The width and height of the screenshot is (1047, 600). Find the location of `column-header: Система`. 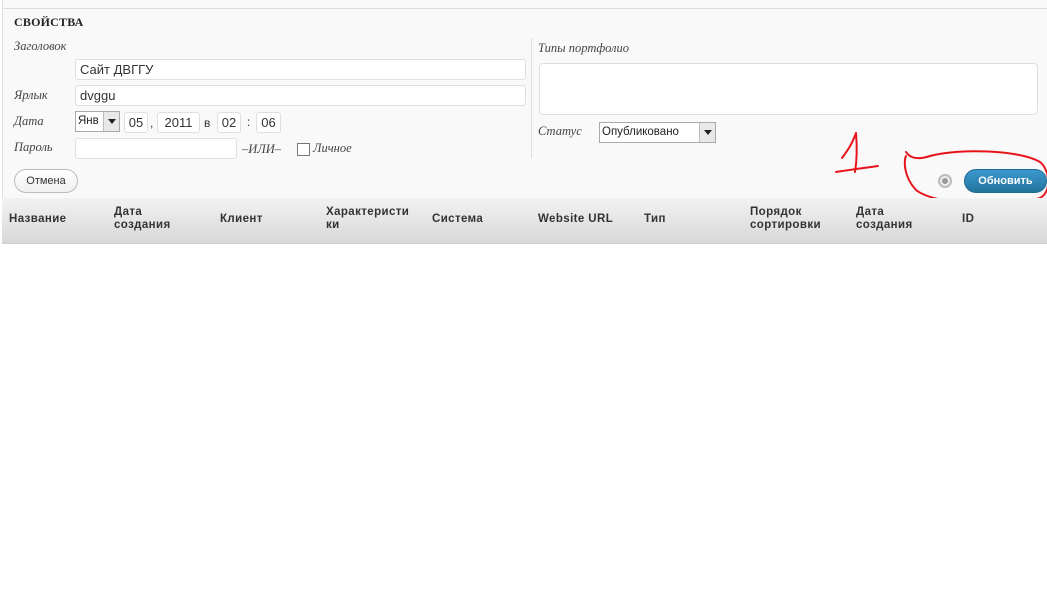

column-header: Система is located at coordinates (457, 219).